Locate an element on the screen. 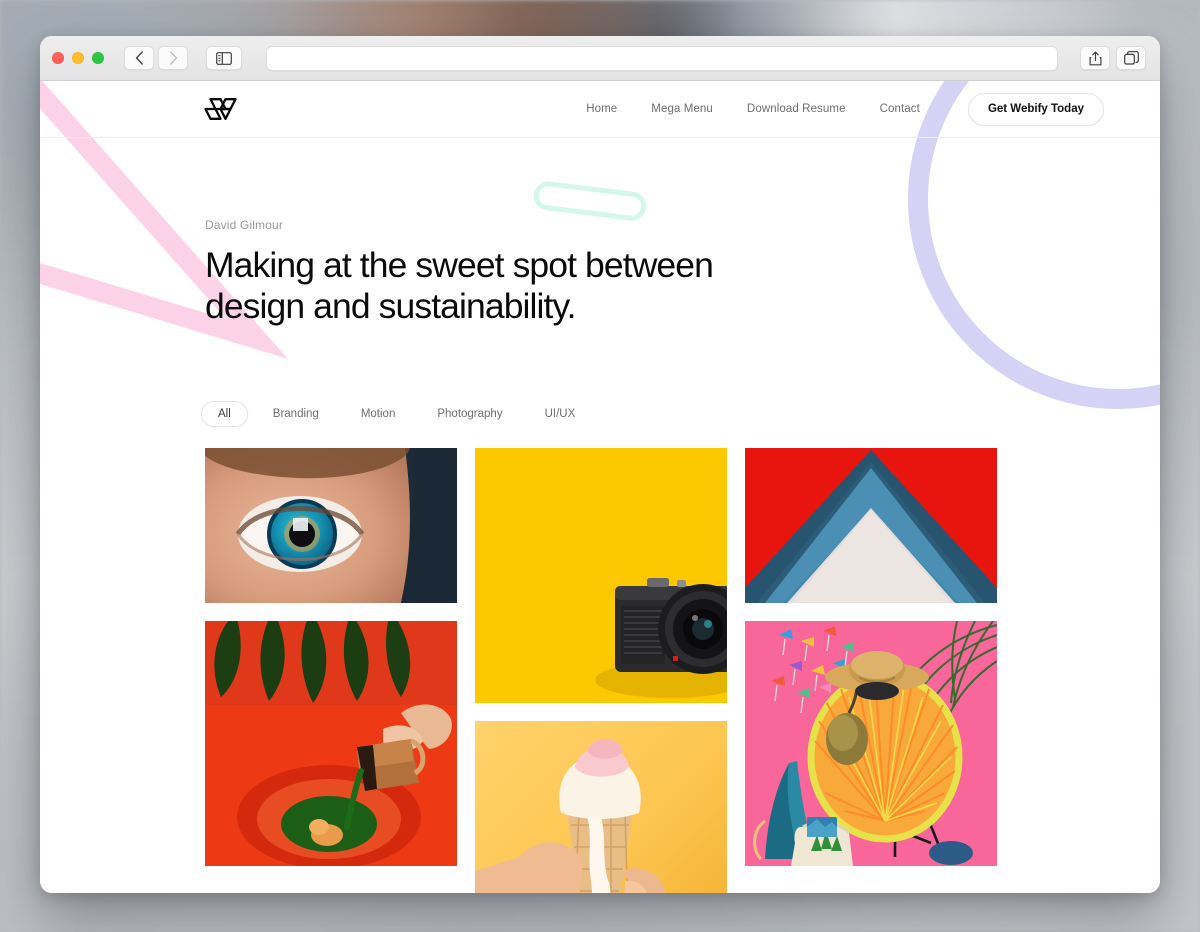 This screenshot has height=932, width=1200. nav-item-download-resume: Download Resume is located at coordinates (796, 109).